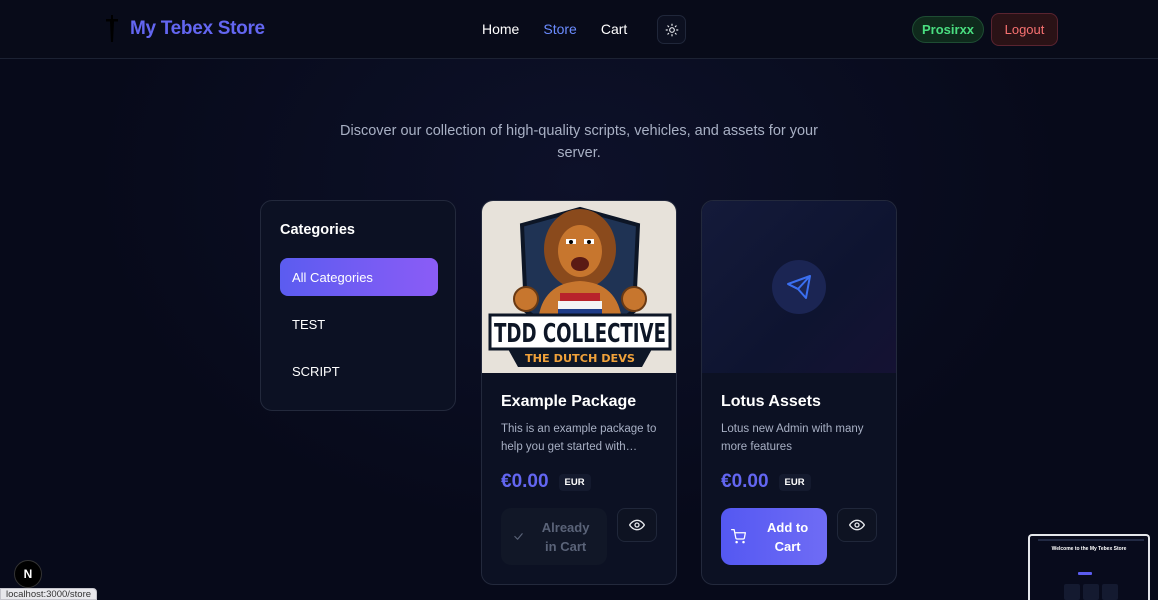 This screenshot has height=600, width=1158. I want to click on nav-cart: Cart, so click(614, 29).